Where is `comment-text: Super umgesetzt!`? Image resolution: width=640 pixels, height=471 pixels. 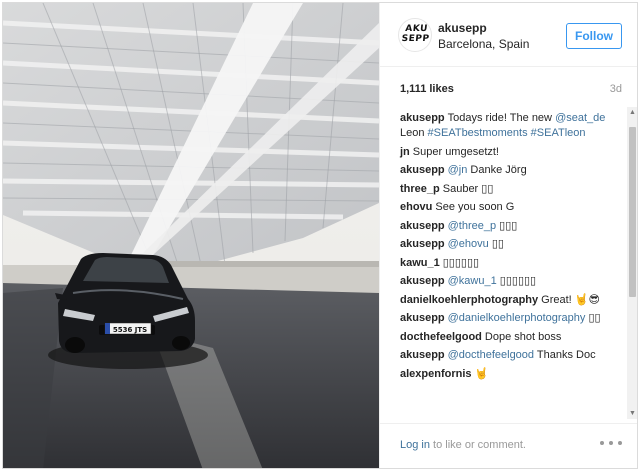 comment-text: Super umgesetzt! is located at coordinates (455, 151).